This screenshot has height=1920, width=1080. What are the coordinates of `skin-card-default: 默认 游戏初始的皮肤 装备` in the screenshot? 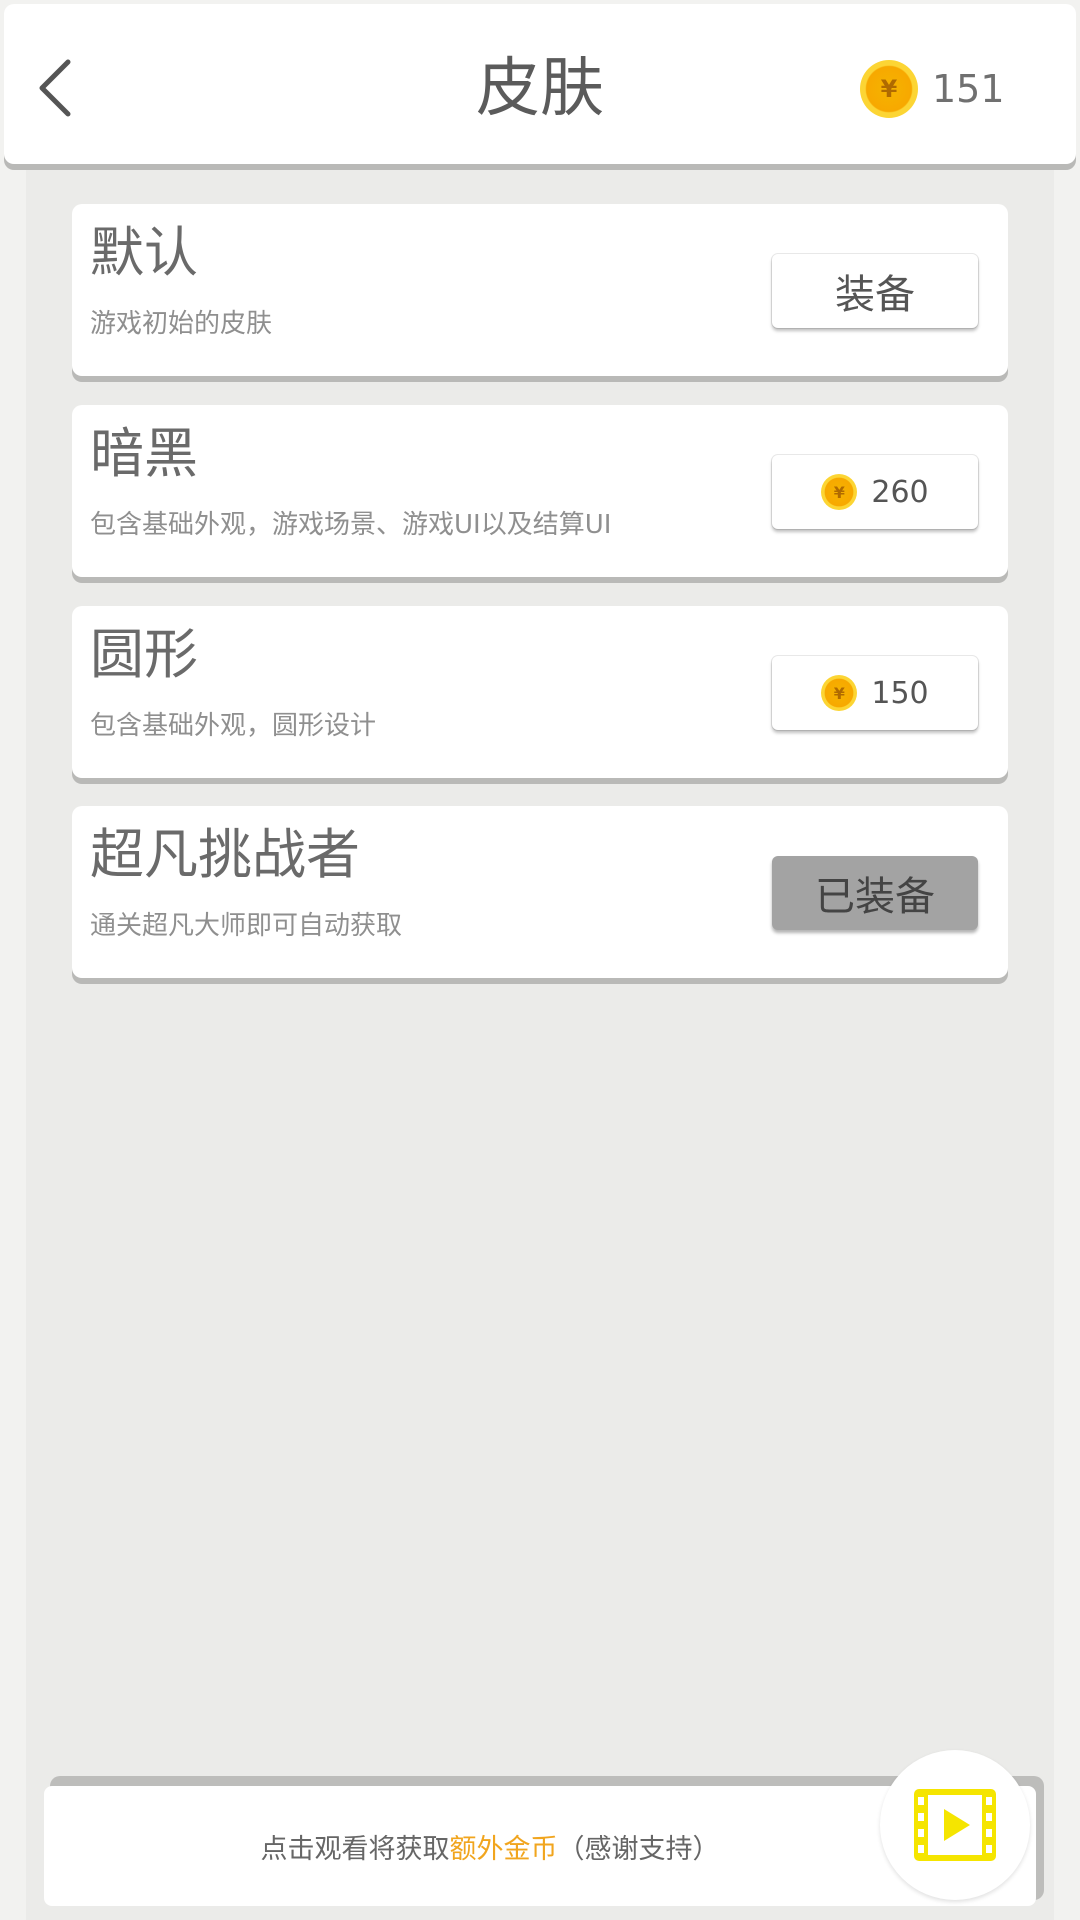 It's located at (540, 290).